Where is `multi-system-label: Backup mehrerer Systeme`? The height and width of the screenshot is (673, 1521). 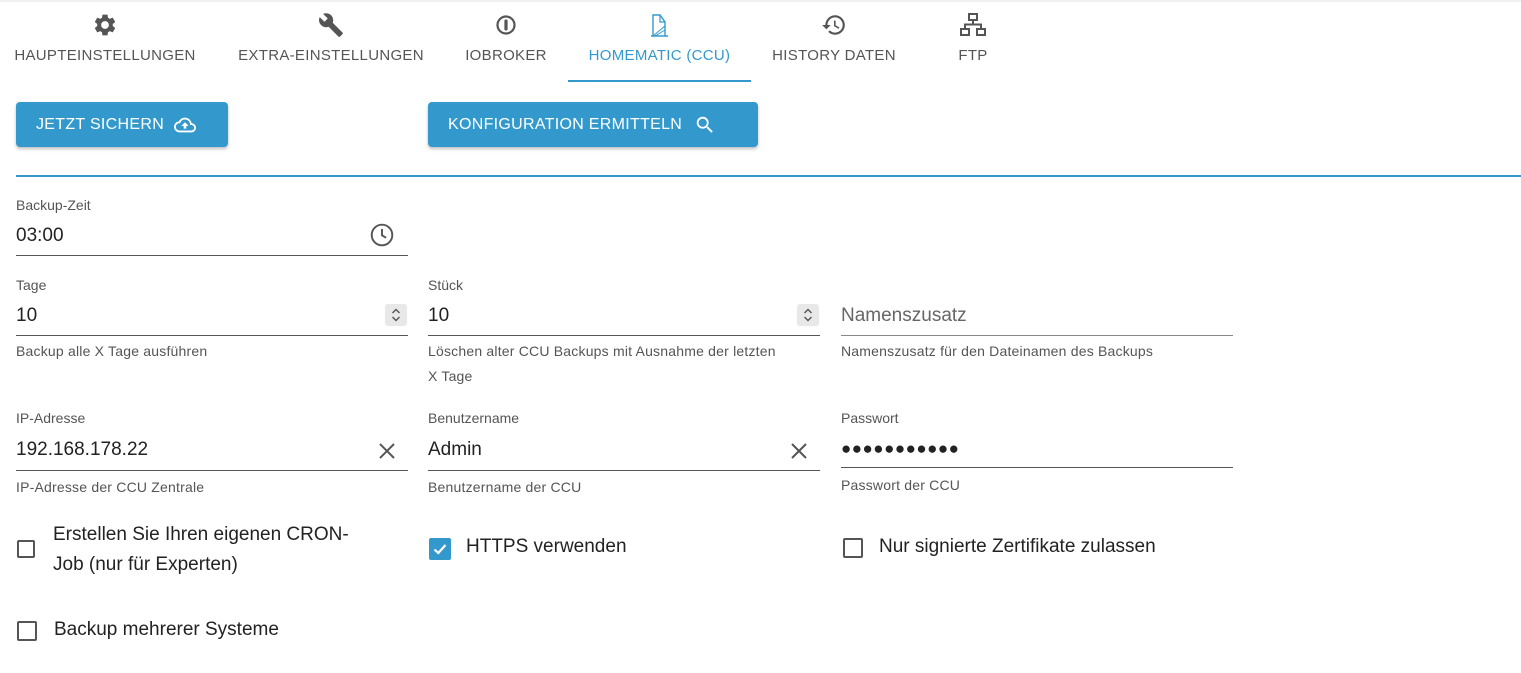 multi-system-label: Backup mehrerer Systeme is located at coordinates (166, 629).